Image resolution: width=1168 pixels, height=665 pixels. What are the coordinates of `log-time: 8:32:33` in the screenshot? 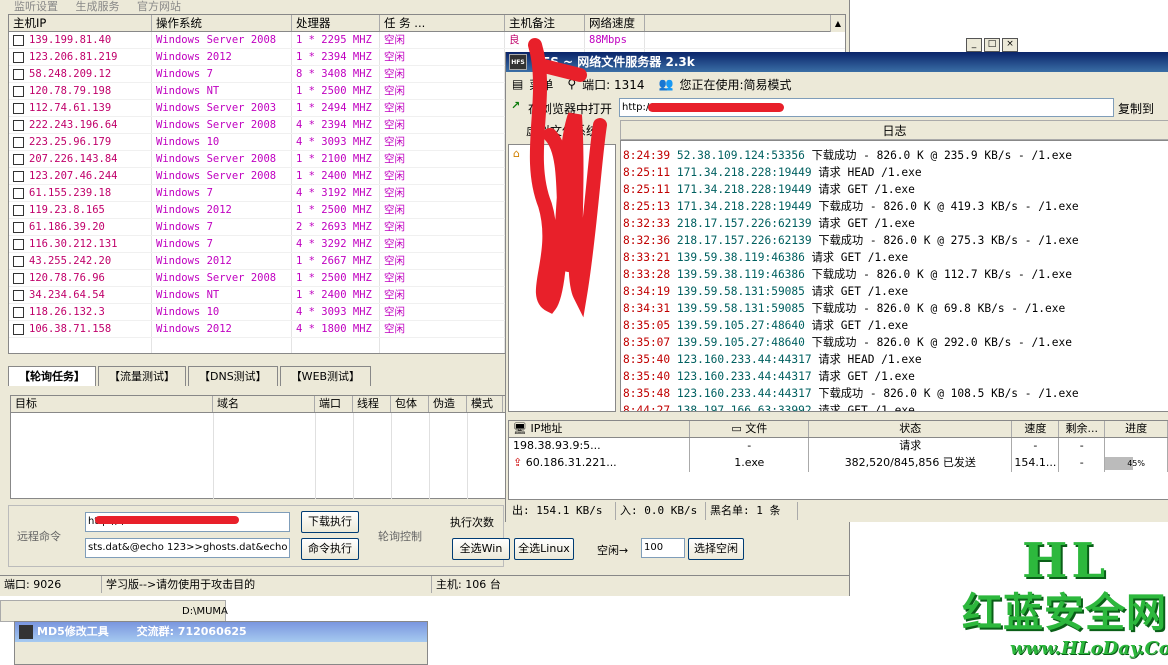 It's located at (647, 223).